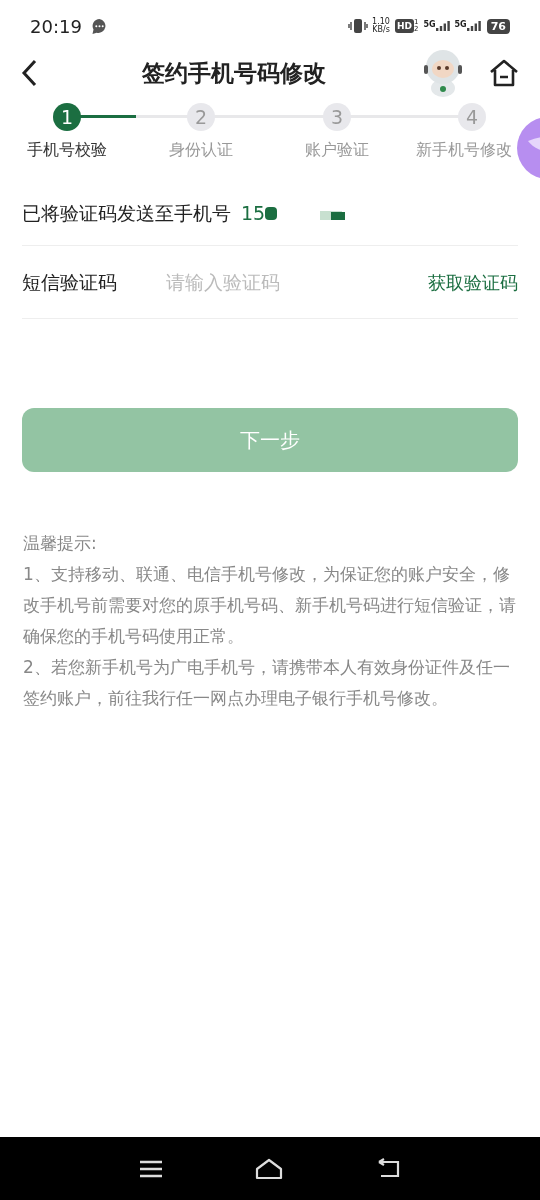  Describe the element at coordinates (381, 22) in the screenshot. I see `speed-value: 1.10` at that location.